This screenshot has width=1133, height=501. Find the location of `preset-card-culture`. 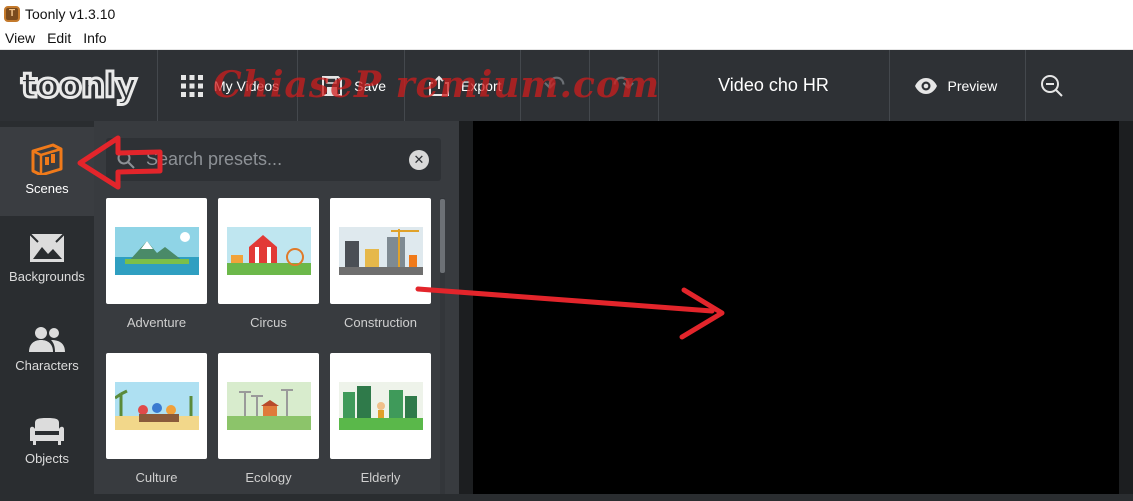

preset-card-culture is located at coordinates (156, 406).